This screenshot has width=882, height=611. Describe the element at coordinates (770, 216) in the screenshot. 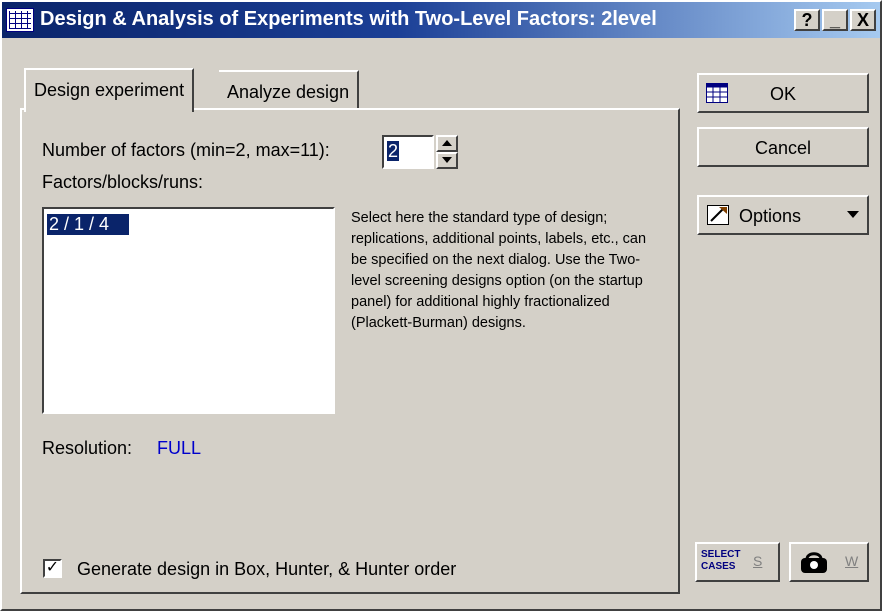

I see `options-label: Options` at that location.